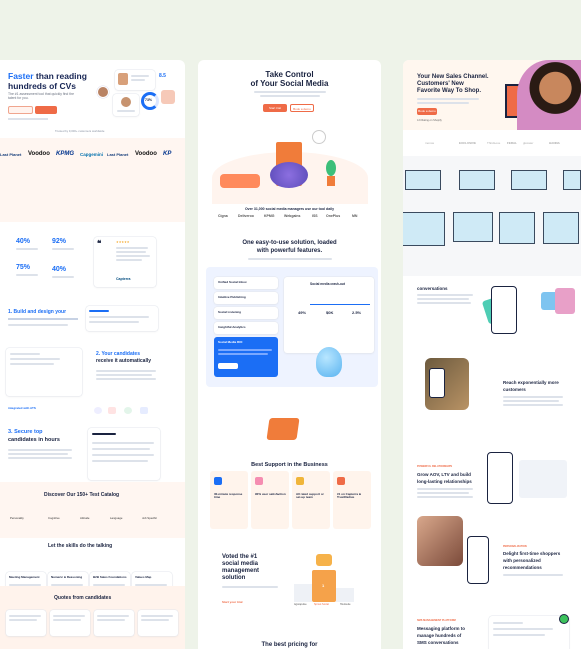  Describe the element at coordinates (42, 86) in the screenshot. I see `hero-title-line2: hundreds of CVs` at that location.